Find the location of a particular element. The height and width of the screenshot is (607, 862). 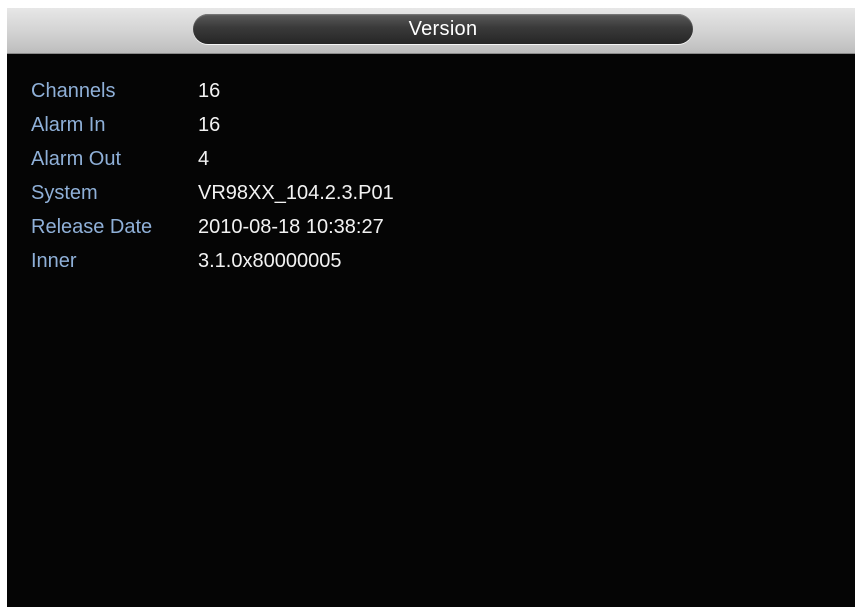

system-value: VR98XX_104.2.3.P01 is located at coordinates (296, 192).